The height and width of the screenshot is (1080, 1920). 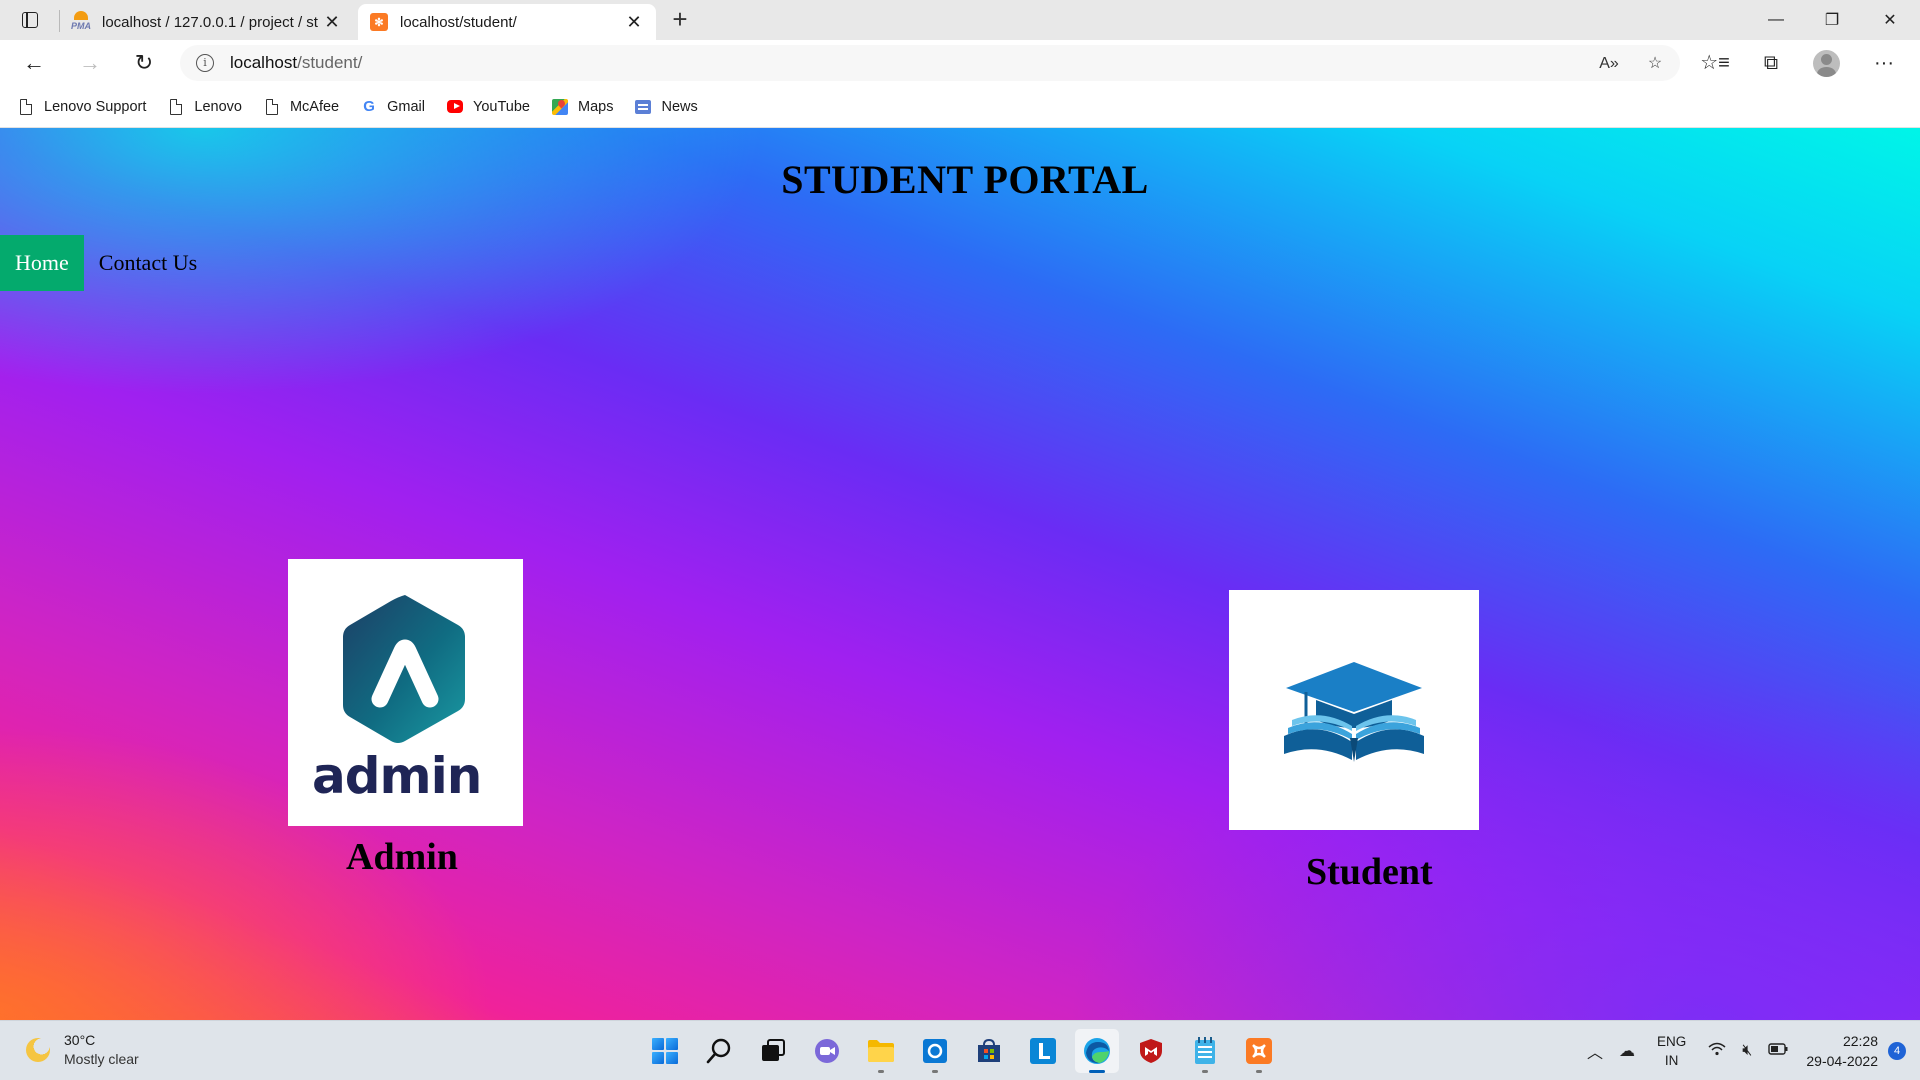 I want to click on system-clock: 22:28 29-04-2022, so click(x=1842, y=1051).